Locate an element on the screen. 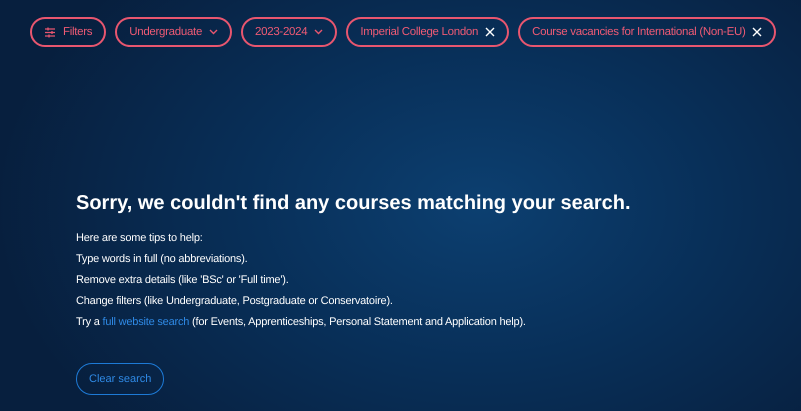 This screenshot has height=411, width=801. tip-text: Remove extra details (like 'BSc' or 'Full time'). is located at coordinates (183, 280).